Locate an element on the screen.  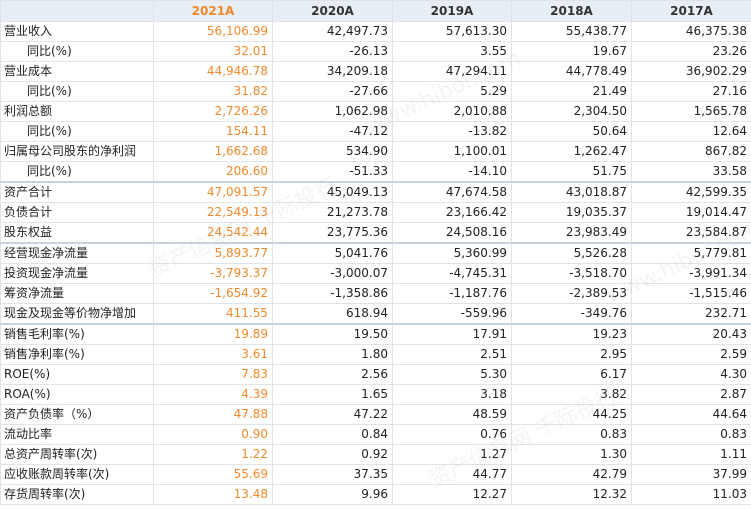
cell-value: 37.35 is located at coordinates (332, 474).